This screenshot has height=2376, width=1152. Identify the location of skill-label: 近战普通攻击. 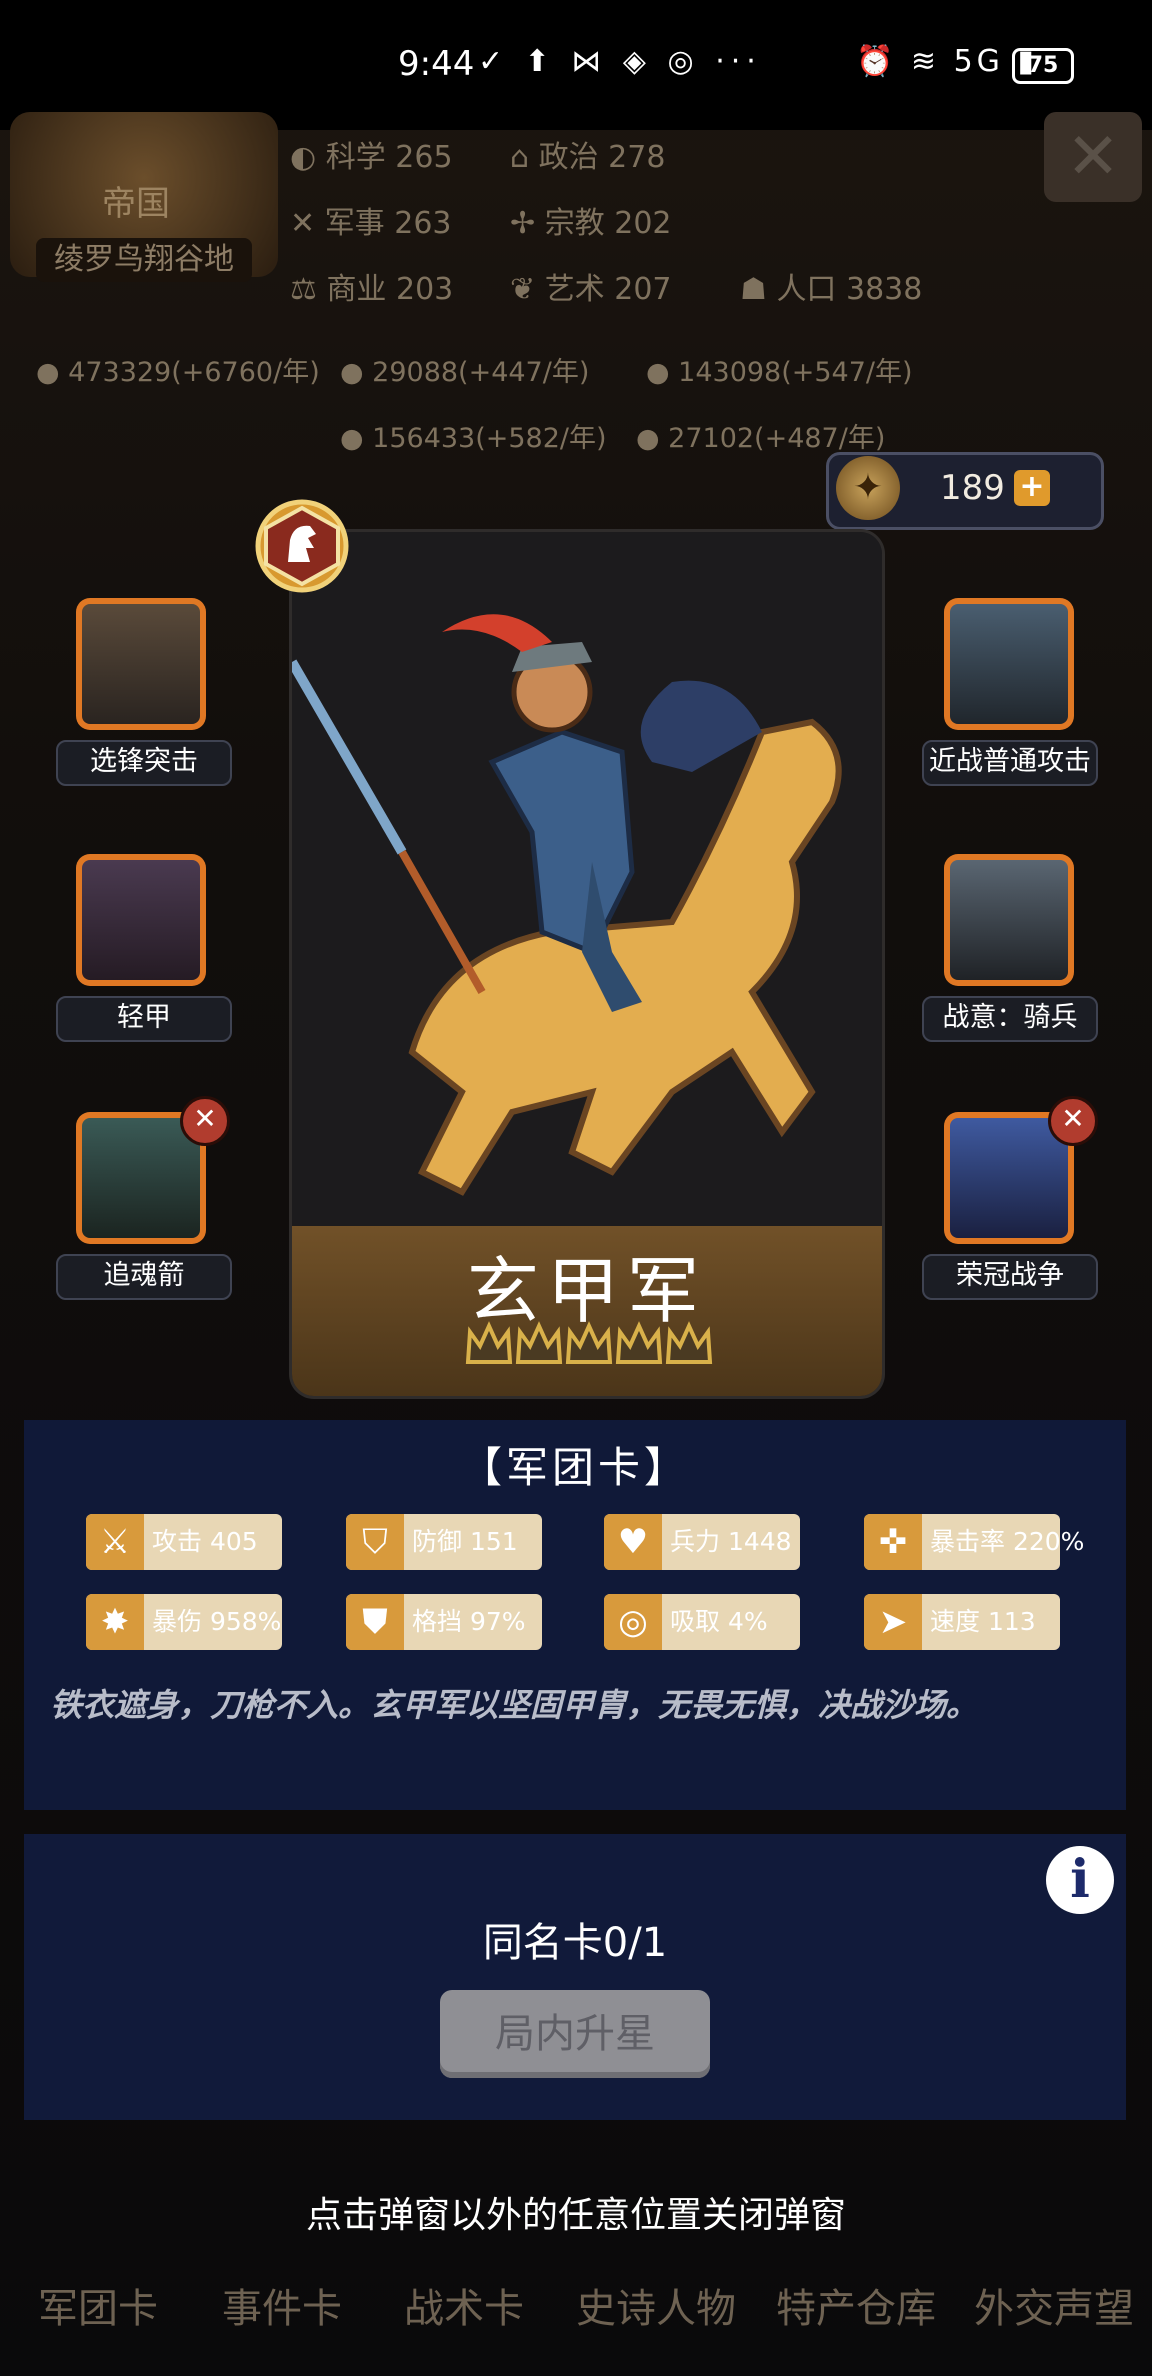
(1010, 763).